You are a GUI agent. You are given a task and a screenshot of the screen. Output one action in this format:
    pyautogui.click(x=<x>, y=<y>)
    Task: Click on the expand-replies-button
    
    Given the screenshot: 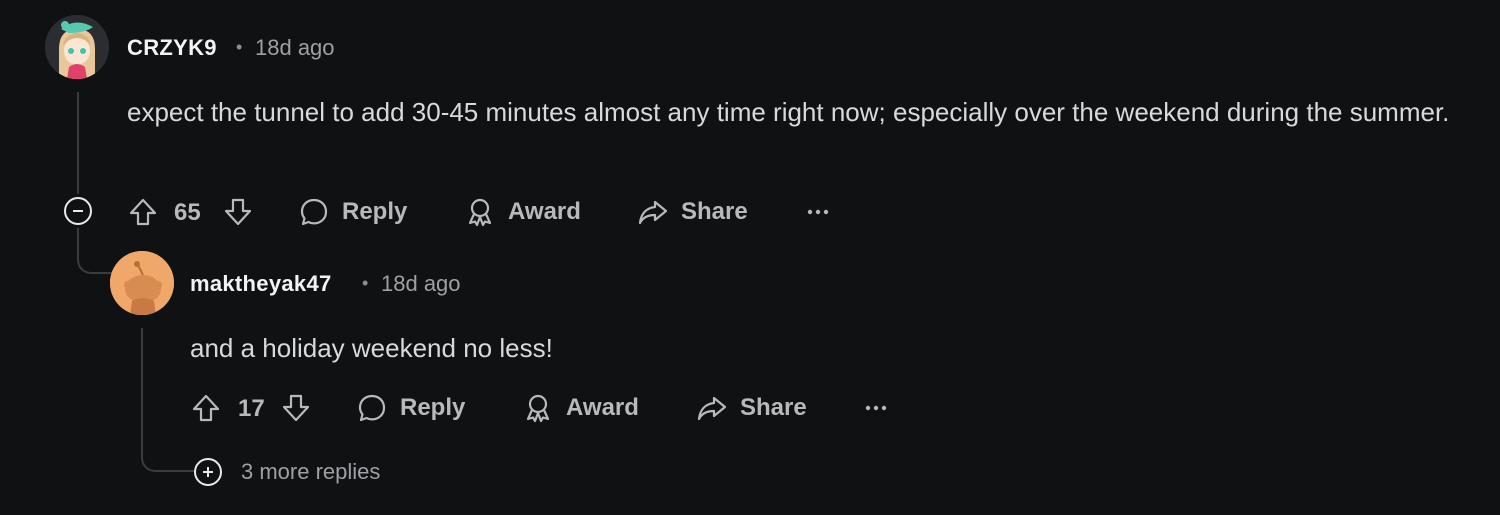 What is the action you would take?
    pyautogui.click(x=208, y=472)
    